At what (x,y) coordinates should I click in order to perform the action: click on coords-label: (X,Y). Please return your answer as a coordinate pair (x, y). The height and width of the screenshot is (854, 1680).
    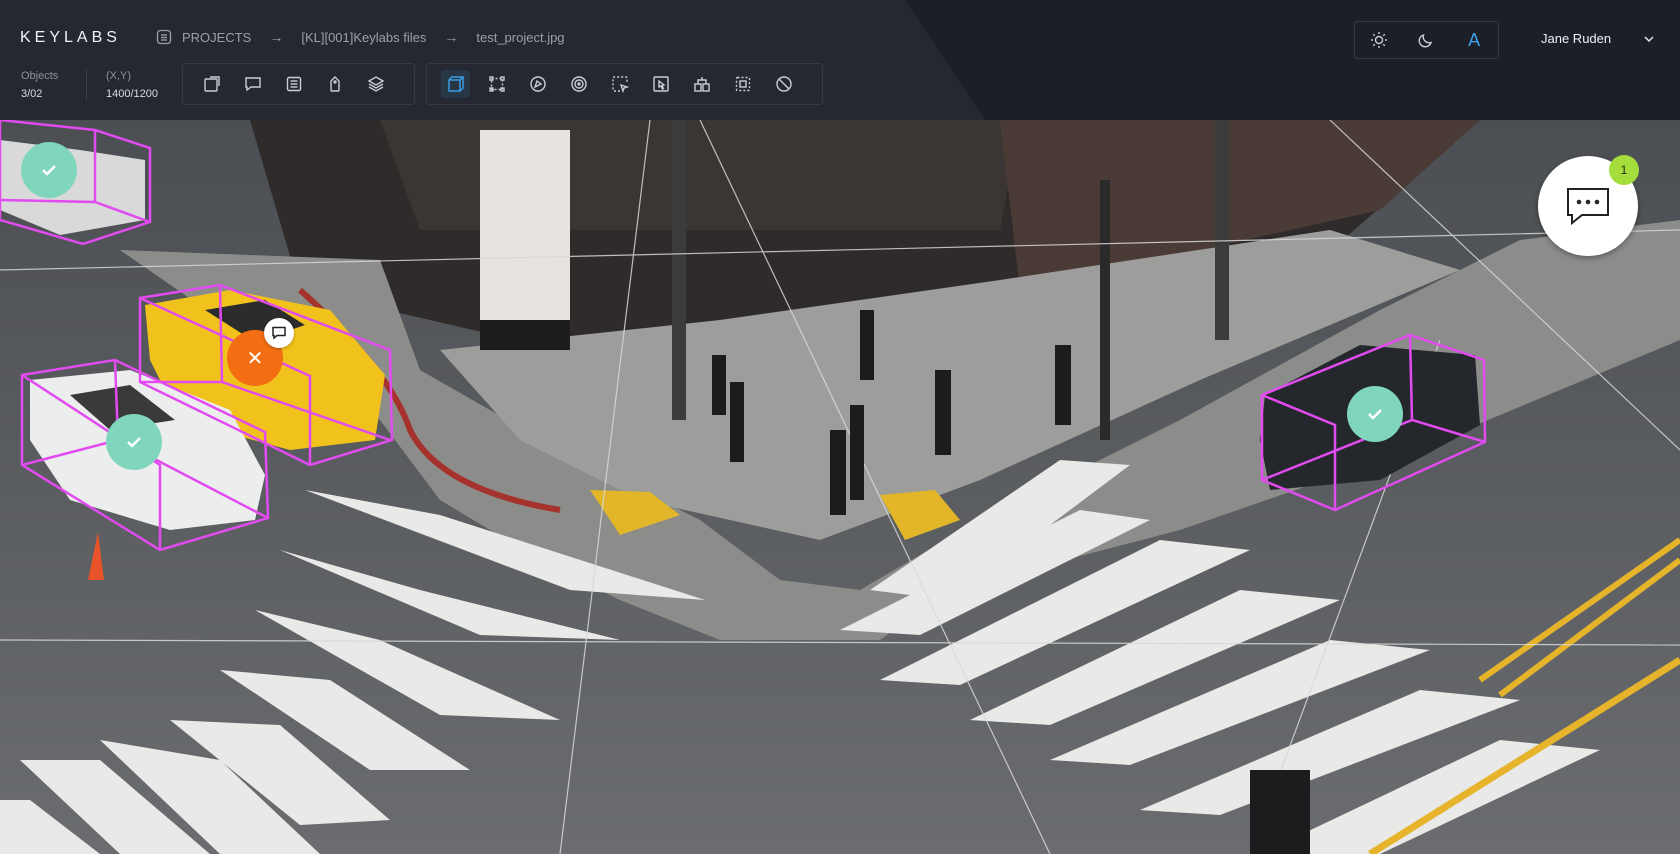
    Looking at the image, I should click on (119, 76).